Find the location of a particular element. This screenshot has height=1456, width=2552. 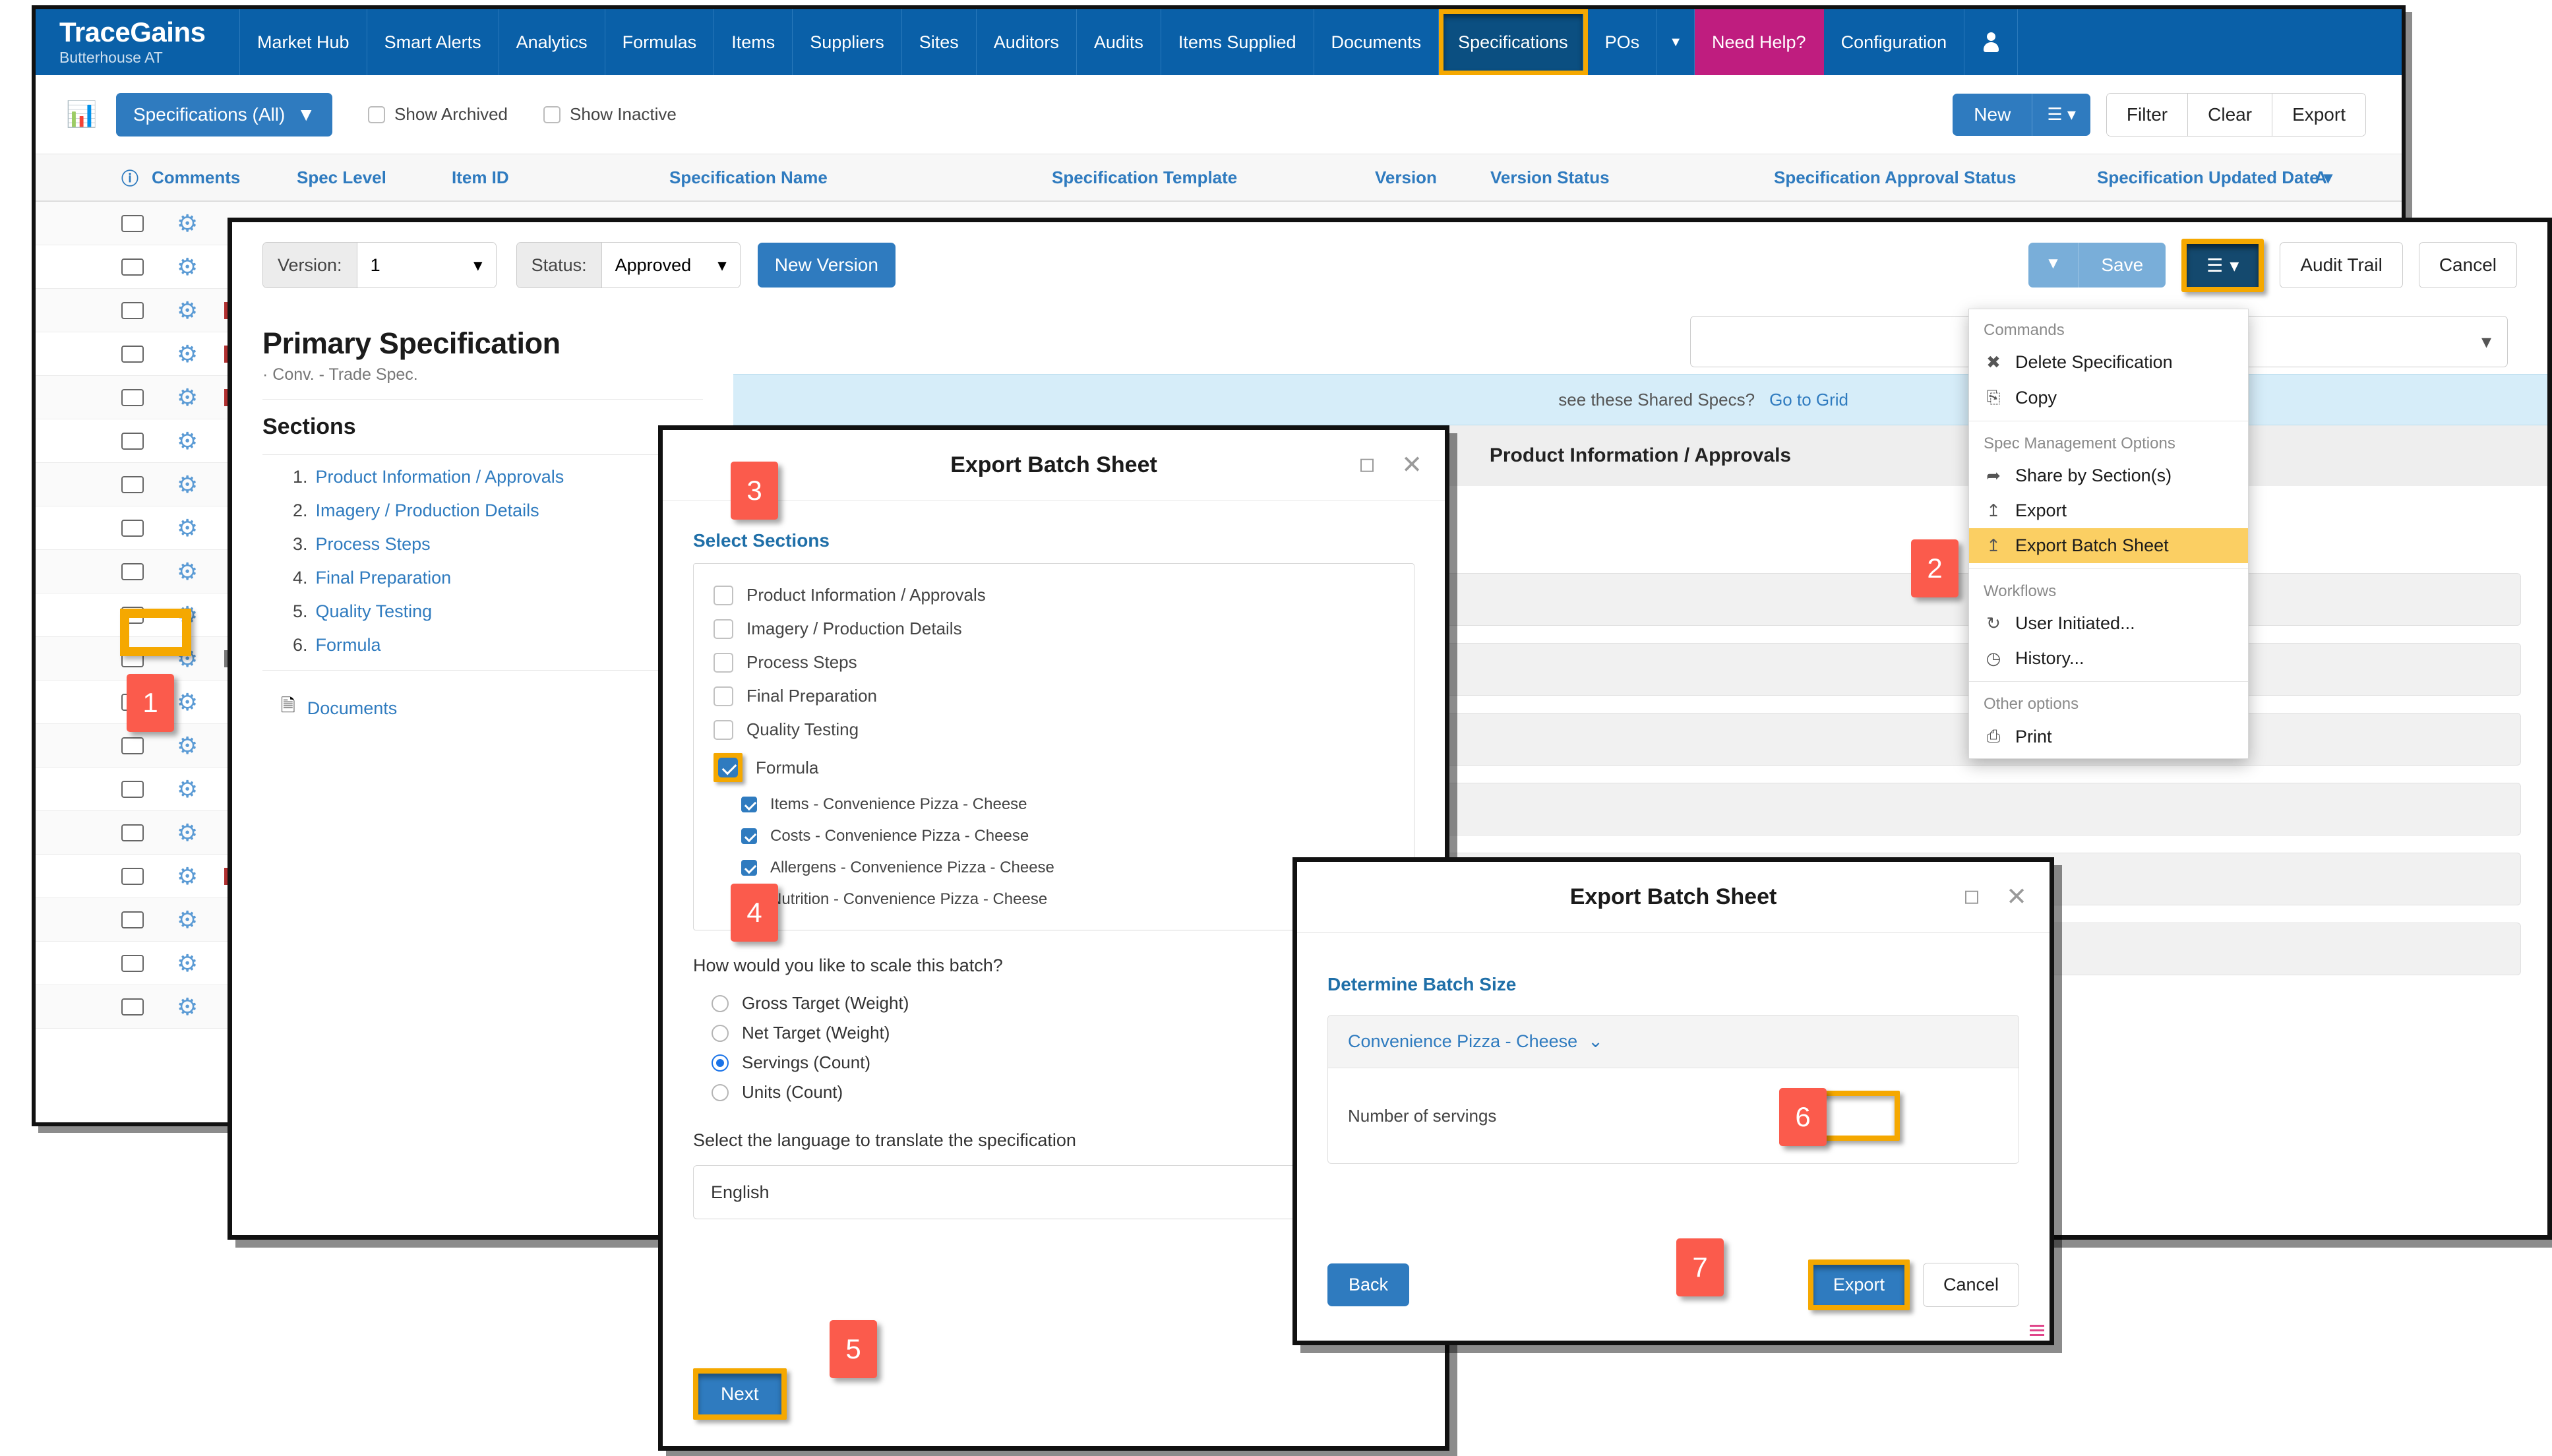

documents-link-row: 🗎 Documents is located at coordinates (492, 708).